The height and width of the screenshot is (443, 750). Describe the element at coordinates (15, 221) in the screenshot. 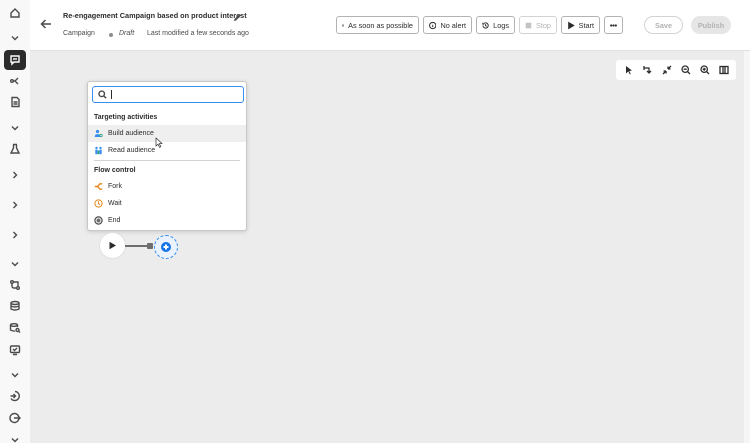

I see `left-nav-rail` at that location.